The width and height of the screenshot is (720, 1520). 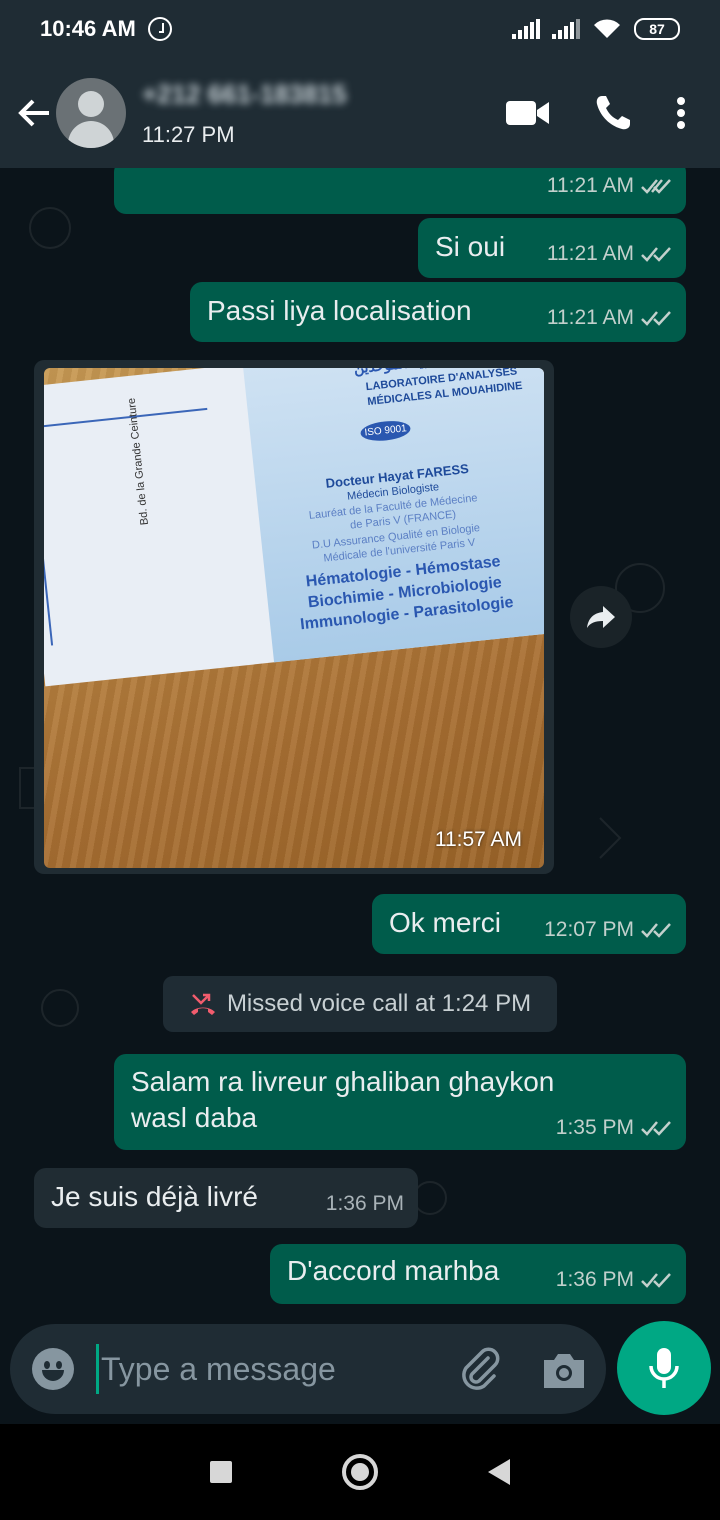 I want to click on emoji-icon, so click(x=53, y=1369).